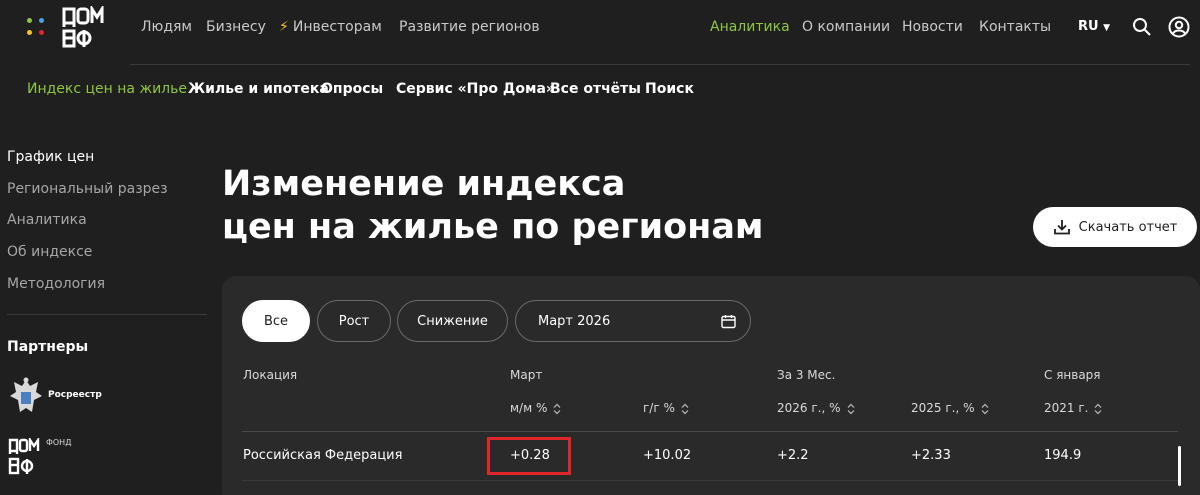 The height and width of the screenshot is (495, 1200). What do you see at coordinates (931, 455) in the screenshot?
I see `cell-2025: +2.33` at bounding box center [931, 455].